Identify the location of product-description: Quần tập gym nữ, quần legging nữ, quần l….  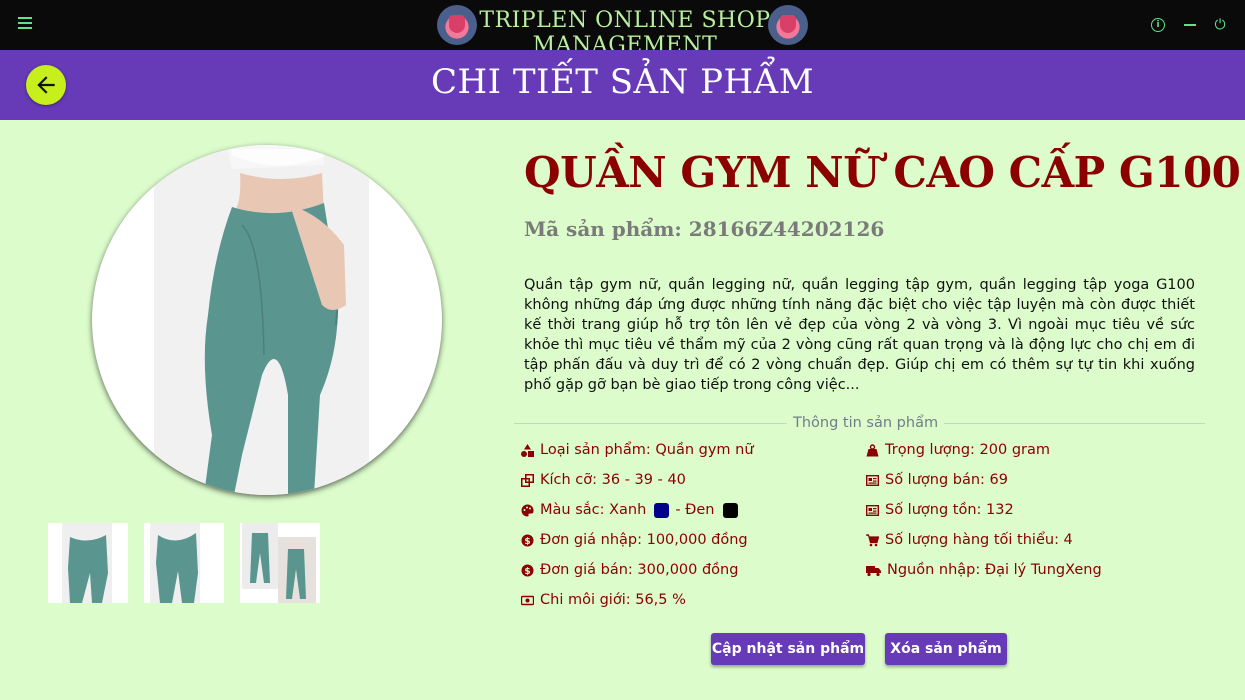
(859, 335).